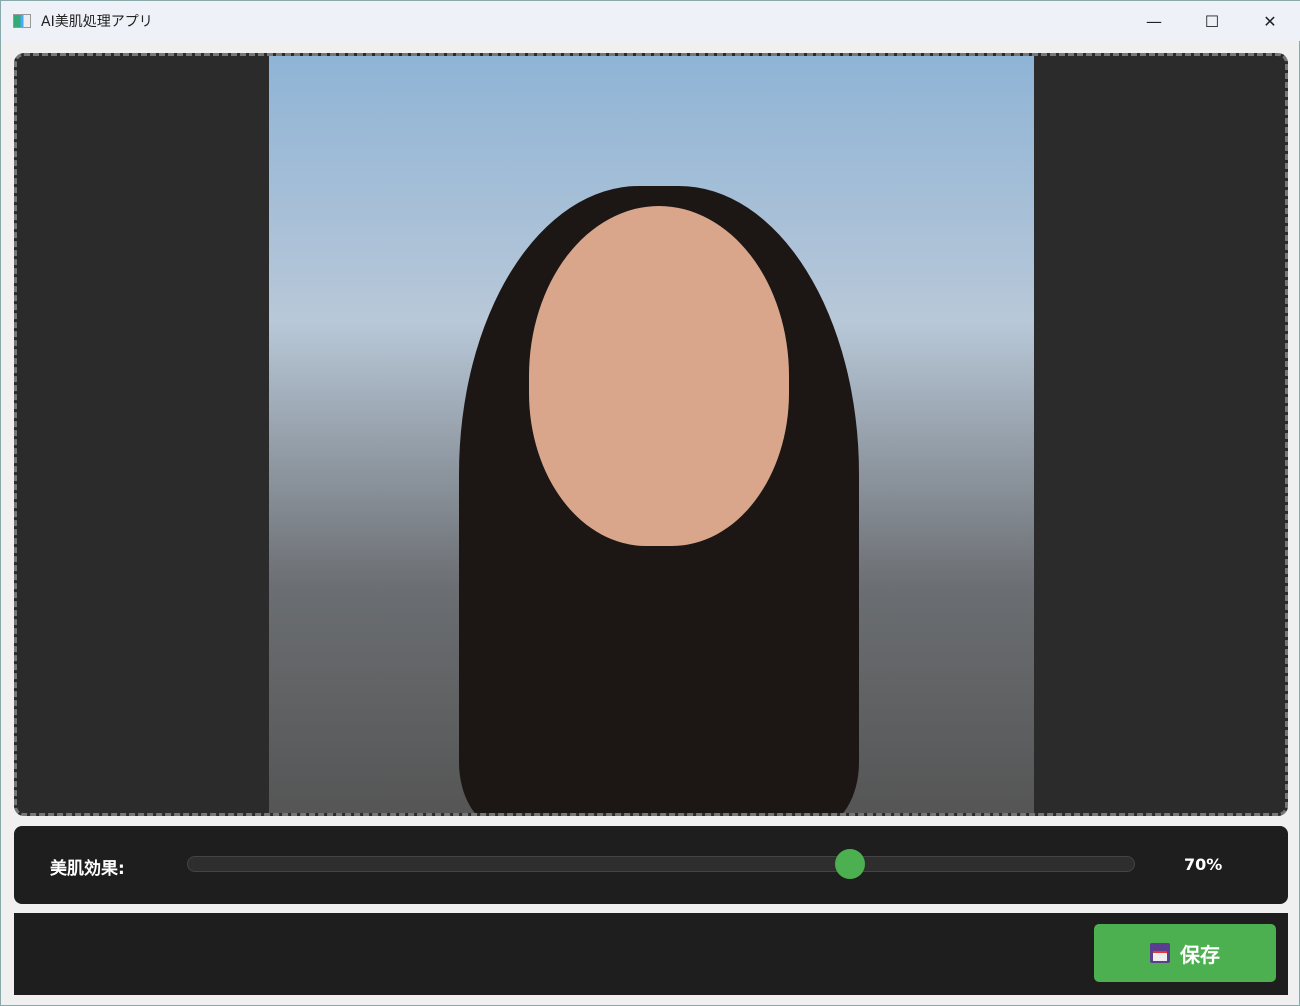 Image resolution: width=1300 pixels, height=1006 pixels. I want to click on maximize-button: ☐, so click(1212, 21).